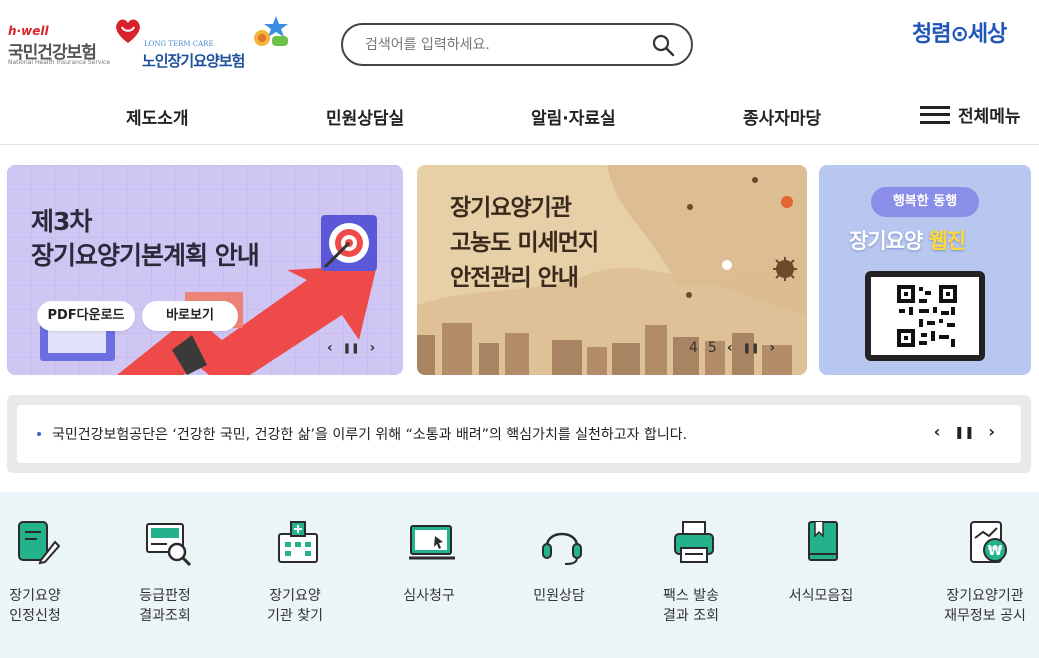  I want to click on qr-screen, so click(925, 316).